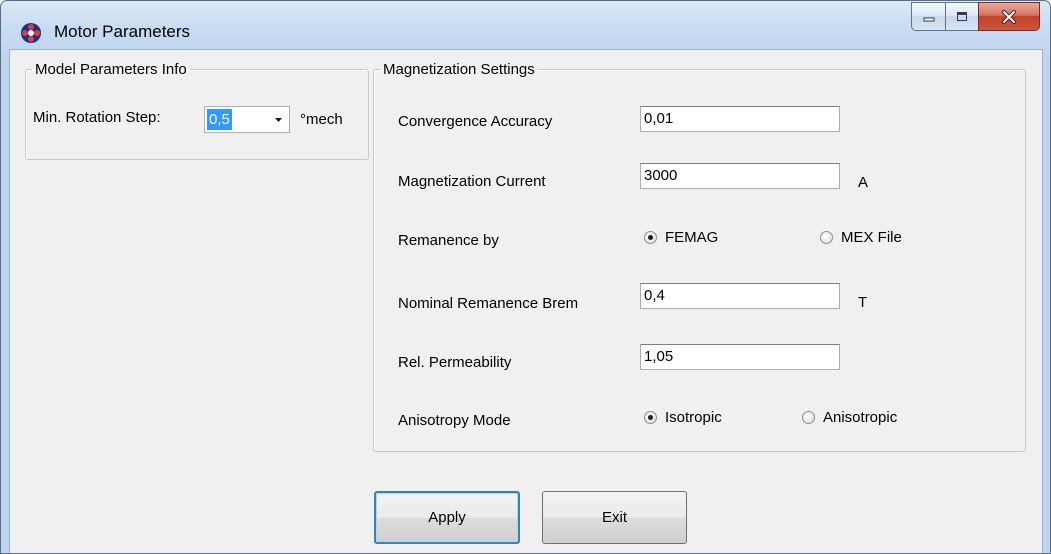 The image size is (1051, 554). I want to click on window-title: Motor Parameters, so click(122, 31).